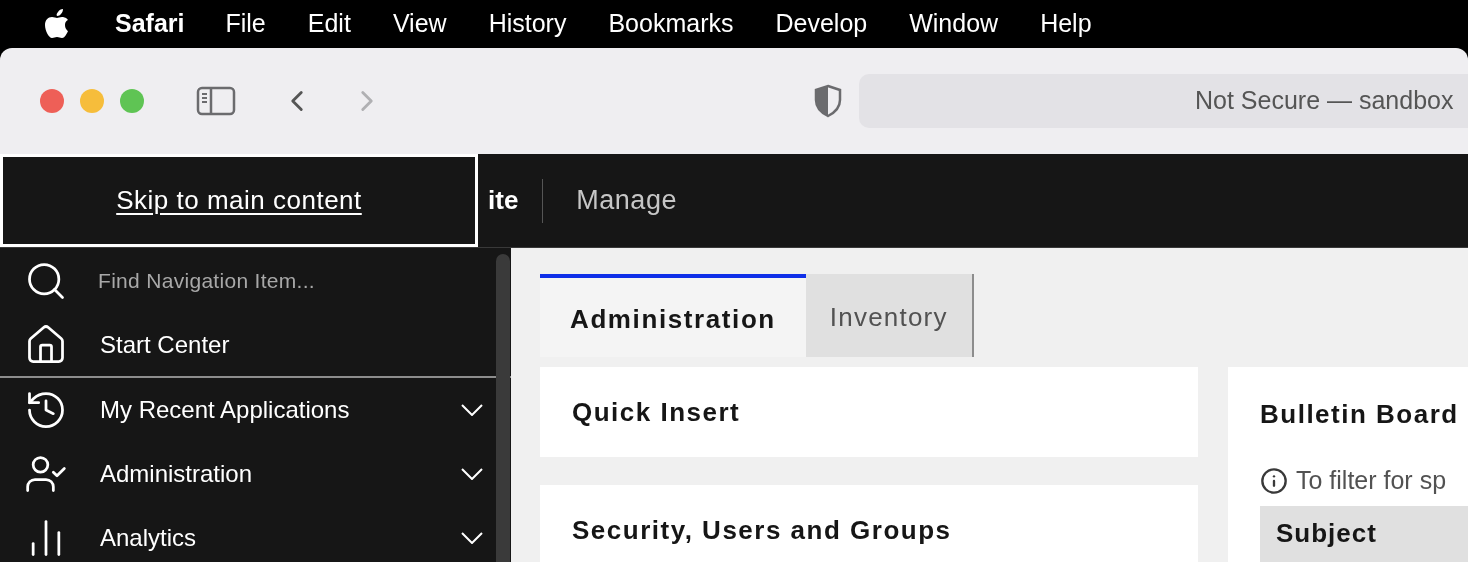 The height and width of the screenshot is (562, 1468). What do you see at coordinates (954, 24) in the screenshot?
I see `menu-item: Window` at bounding box center [954, 24].